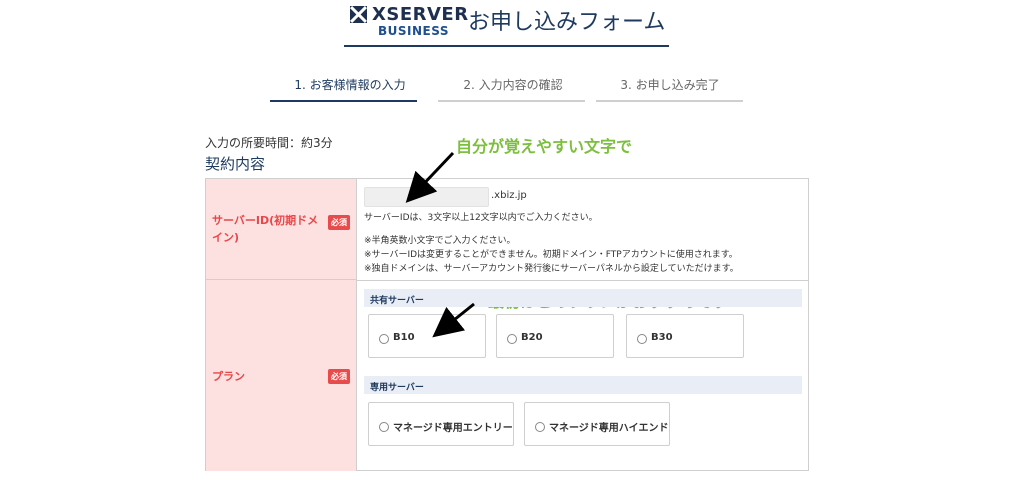 The height and width of the screenshot is (490, 1024). Describe the element at coordinates (453, 320) in the screenshot. I see `arrow-to-b10` at that location.